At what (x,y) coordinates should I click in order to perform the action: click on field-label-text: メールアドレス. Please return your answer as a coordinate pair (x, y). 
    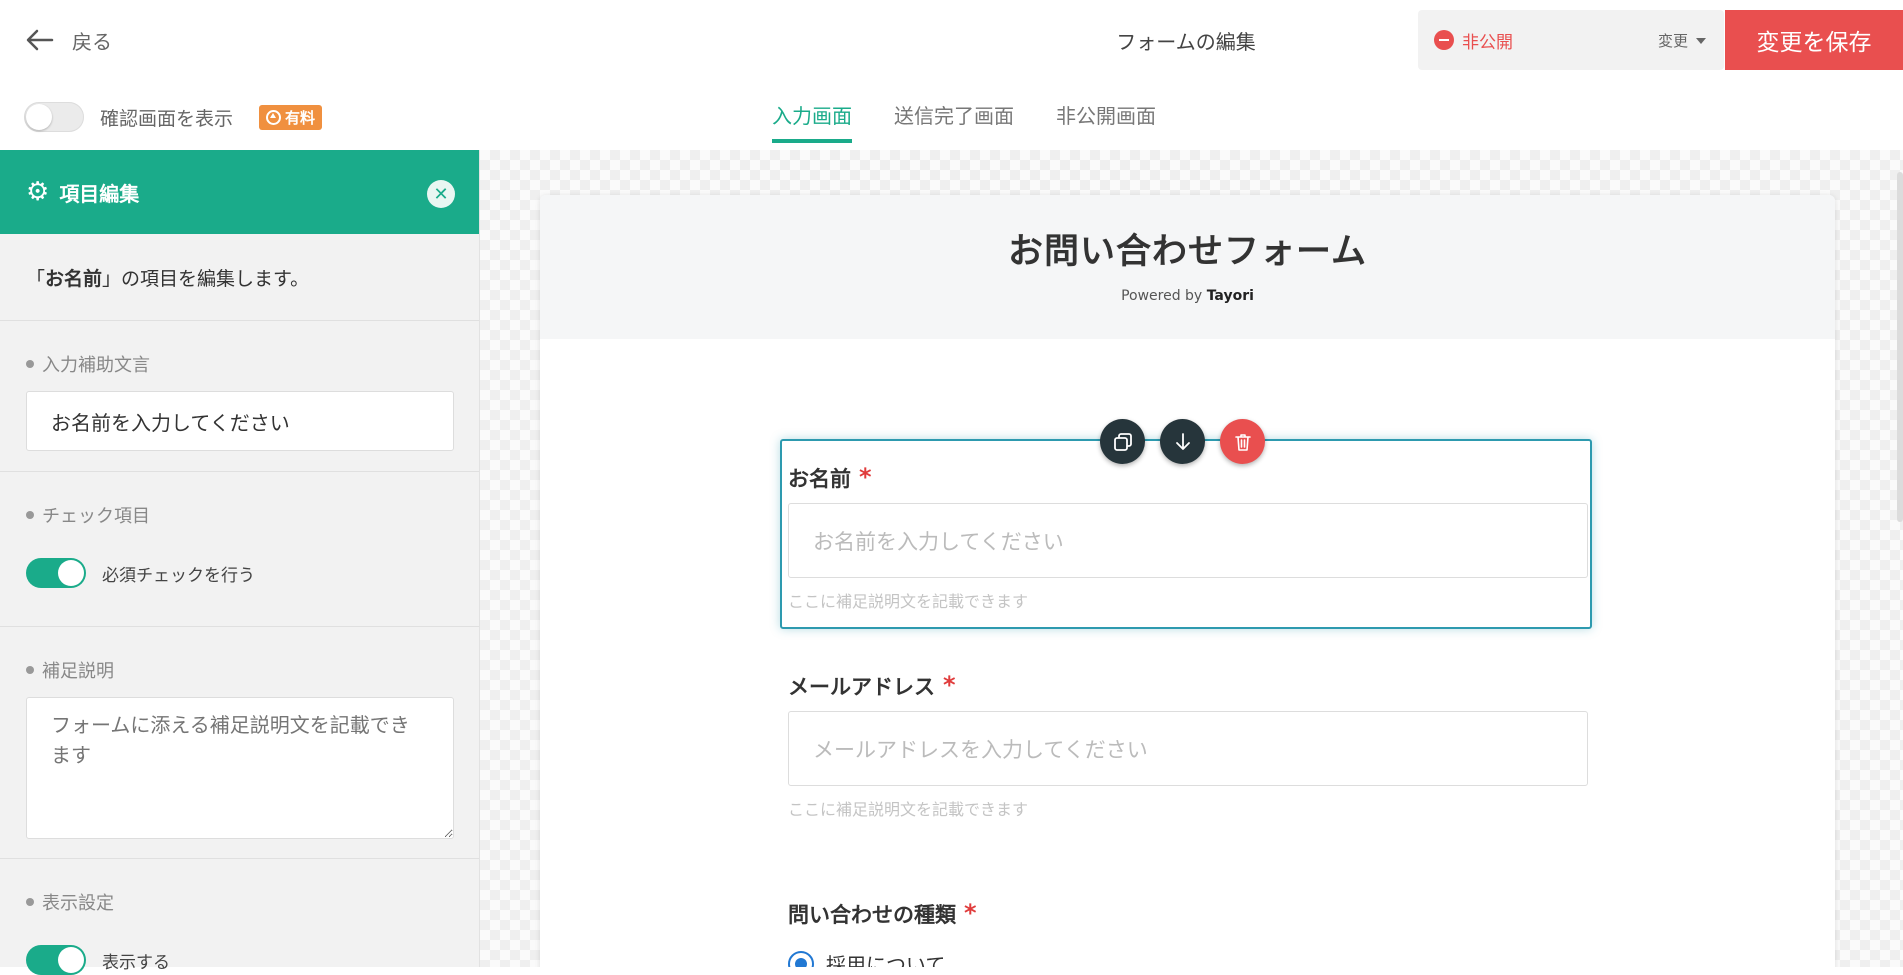
    Looking at the image, I should click on (861, 687).